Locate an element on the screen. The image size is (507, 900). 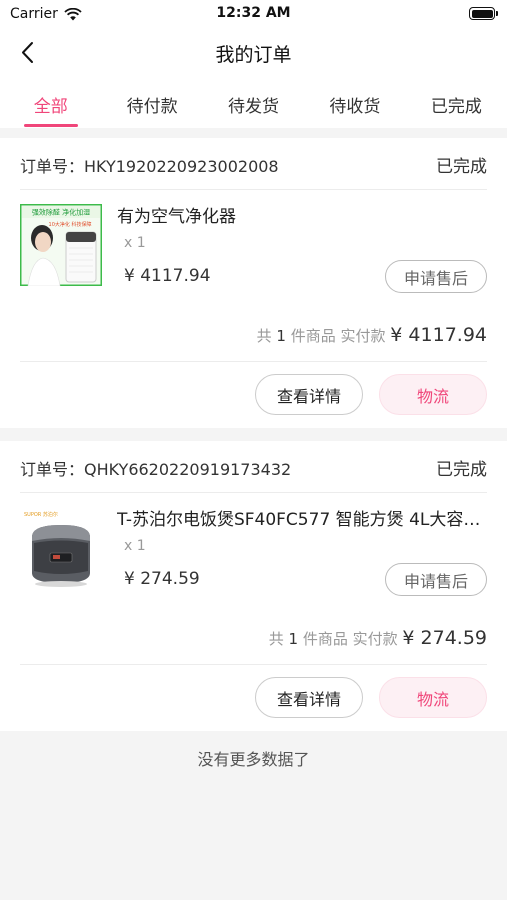
product-thumbnail: SUPOR 苏泊尔 is located at coordinates (61, 548).